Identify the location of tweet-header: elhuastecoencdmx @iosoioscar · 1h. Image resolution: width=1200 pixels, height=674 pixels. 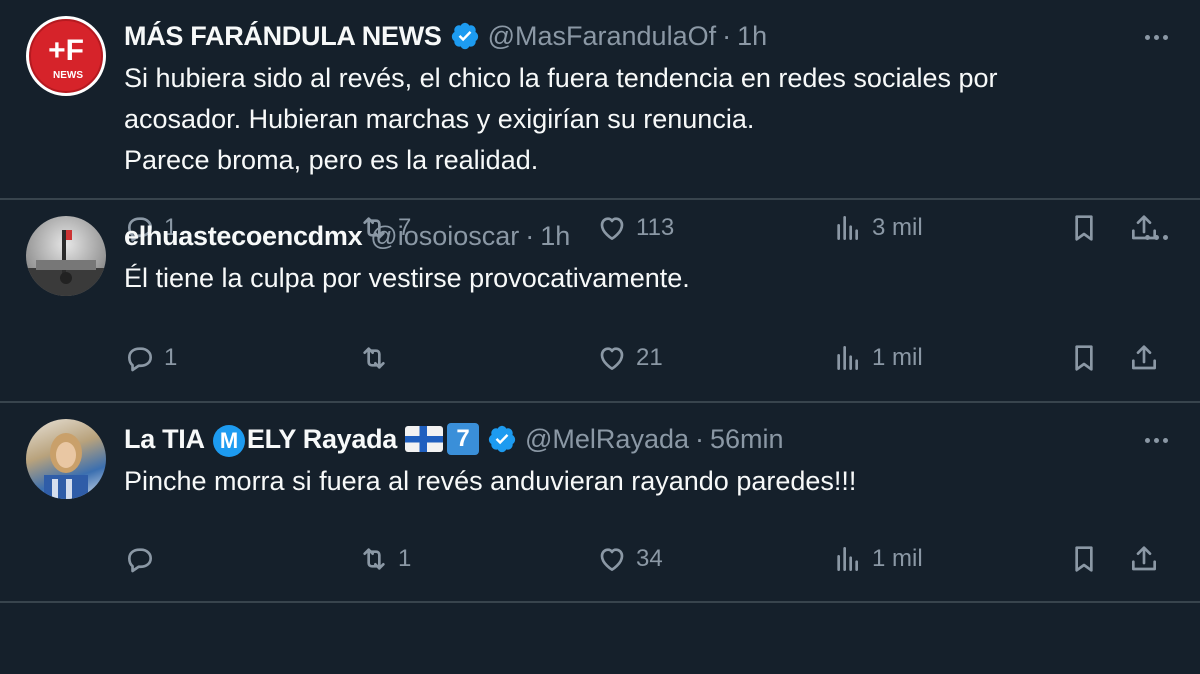
(347, 236).